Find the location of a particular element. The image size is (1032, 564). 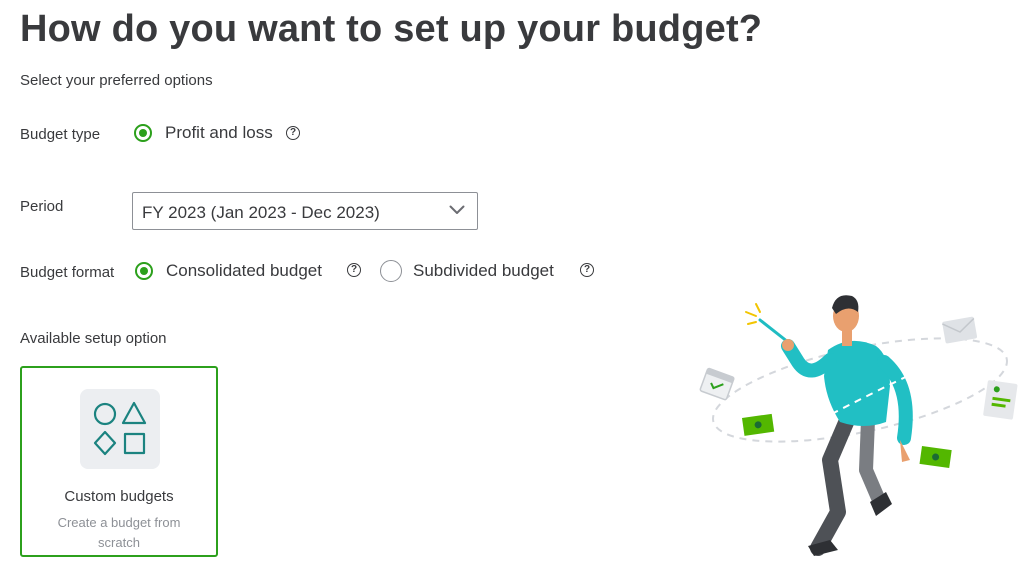

budget-type-label: Budget type is located at coordinates (60, 134).